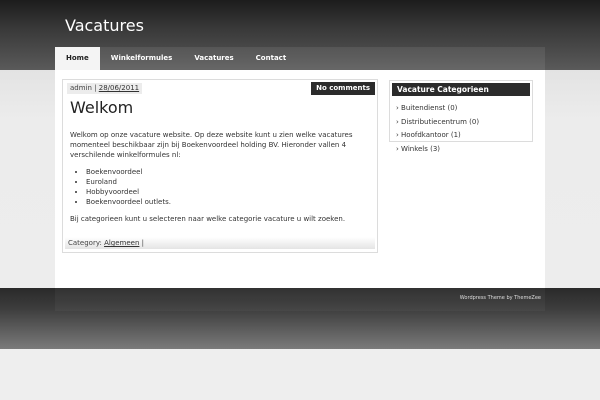  I want to click on nav-item-winkelformules: Winkelformules, so click(142, 58).